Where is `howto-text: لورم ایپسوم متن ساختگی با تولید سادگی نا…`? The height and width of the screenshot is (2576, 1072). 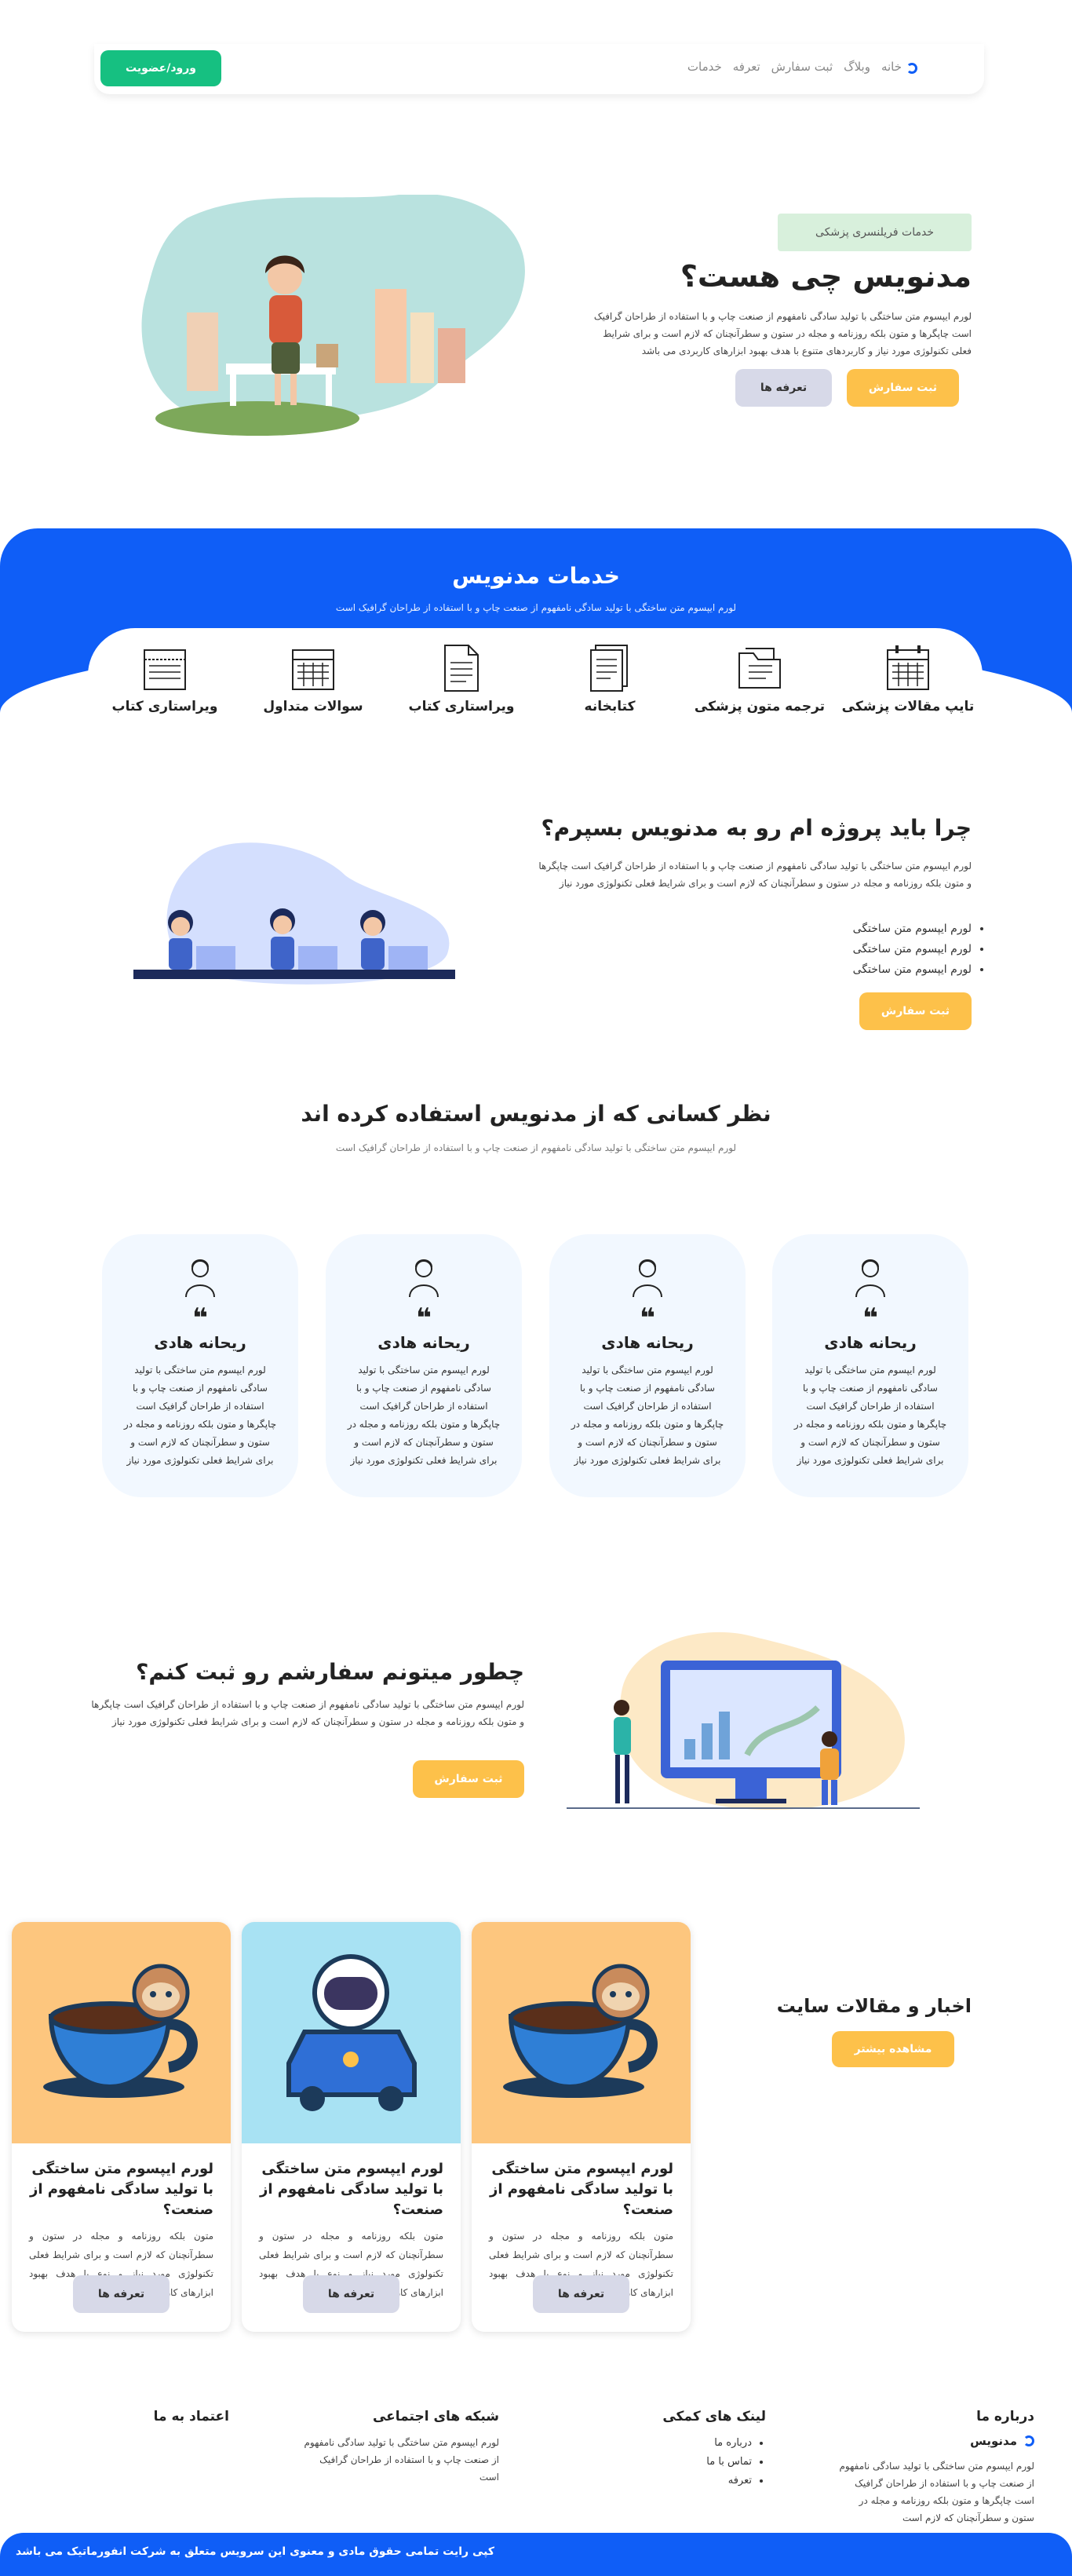
howto-text: لورم ایپسوم متن ساختگی با تولید سادگی نا… is located at coordinates (307, 1713).